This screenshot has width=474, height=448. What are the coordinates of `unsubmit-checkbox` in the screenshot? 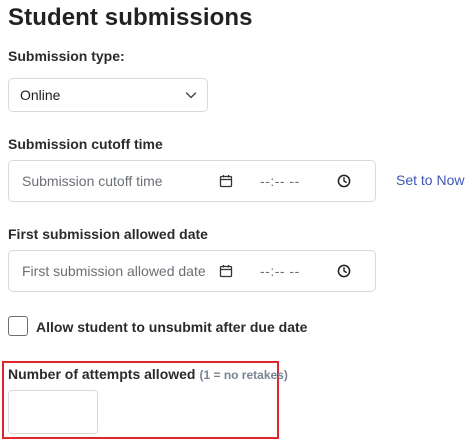 It's located at (18, 326).